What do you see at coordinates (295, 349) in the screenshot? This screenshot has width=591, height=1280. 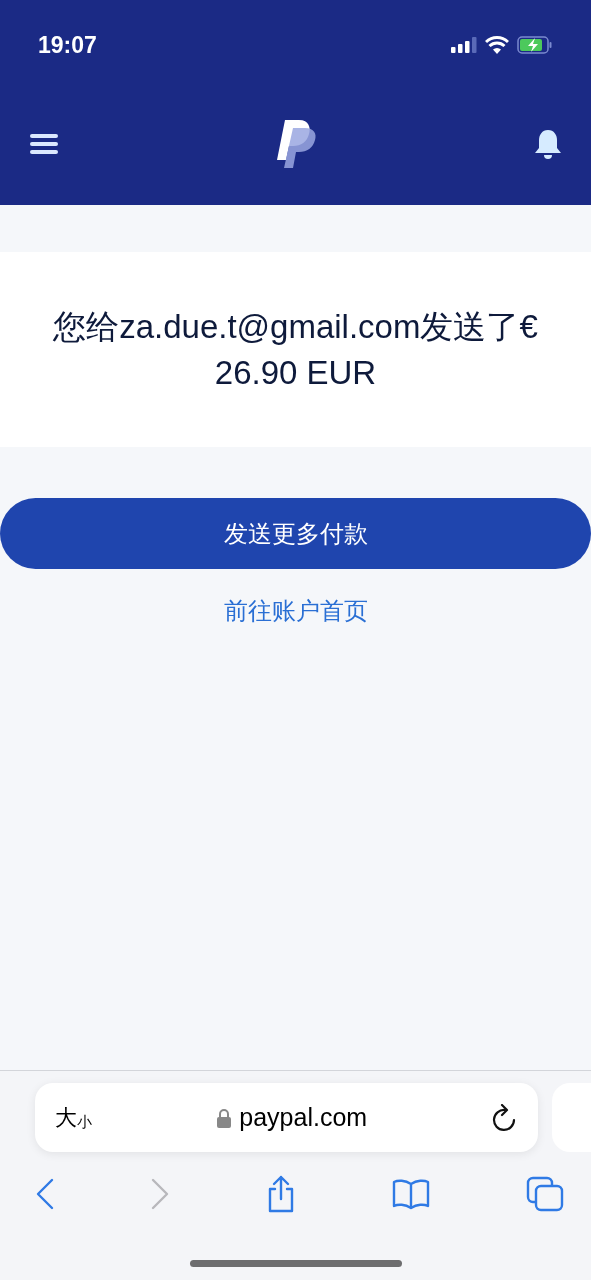 I see `payment-confirmation-text: 您给za.due.t@gmail.com发送了€ 26.90 EUR` at bounding box center [295, 349].